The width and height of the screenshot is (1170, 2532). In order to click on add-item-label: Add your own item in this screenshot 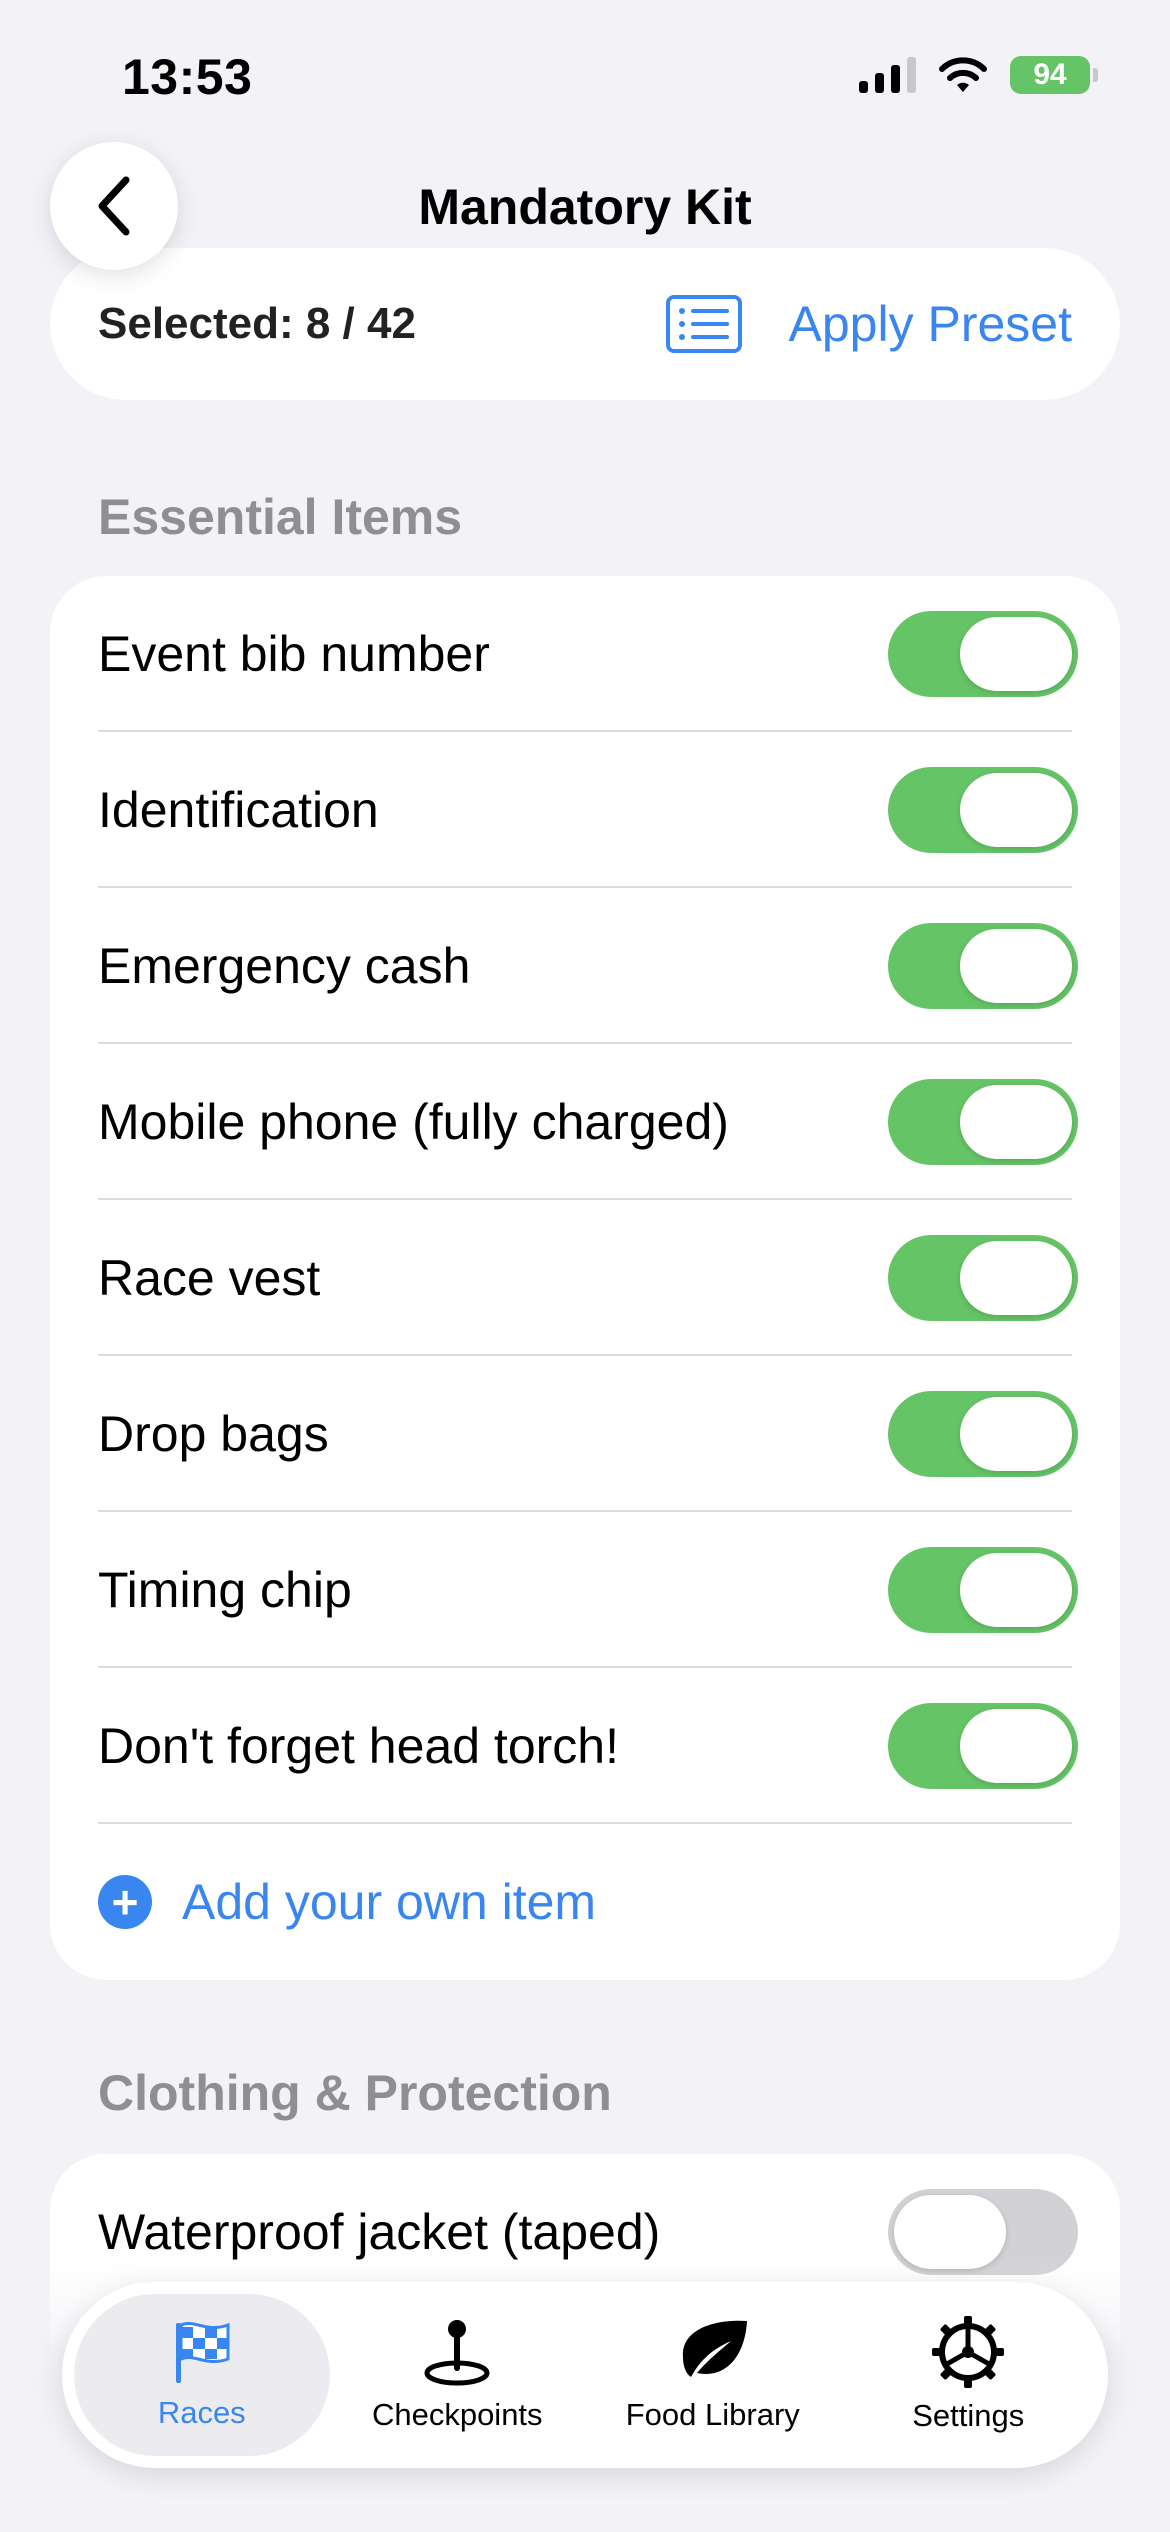, I will do `click(389, 1902)`.